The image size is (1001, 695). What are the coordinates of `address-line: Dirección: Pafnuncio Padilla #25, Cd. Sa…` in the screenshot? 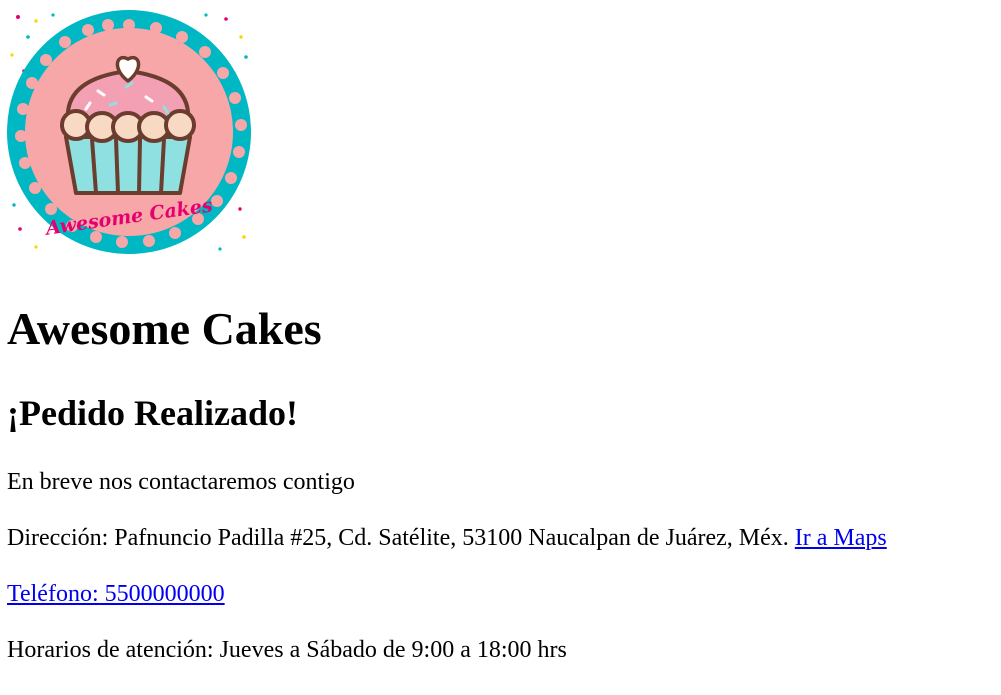 It's located at (447, 538).